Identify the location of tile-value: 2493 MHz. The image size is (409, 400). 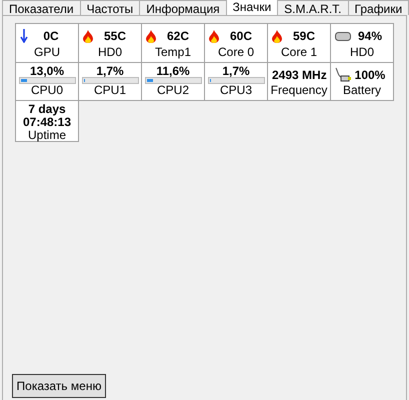
(299, 75).